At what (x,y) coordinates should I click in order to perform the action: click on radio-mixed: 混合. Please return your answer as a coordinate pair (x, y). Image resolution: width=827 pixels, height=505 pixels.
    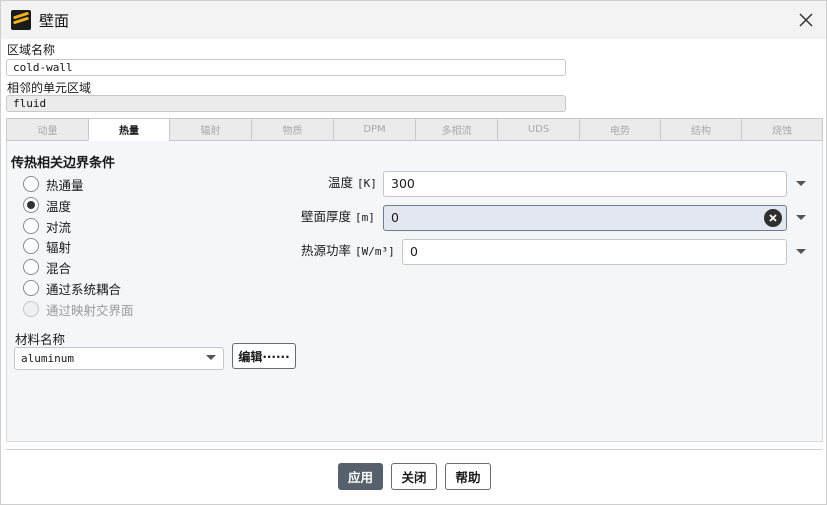
    Looking at the image, I should click on (47, 267).